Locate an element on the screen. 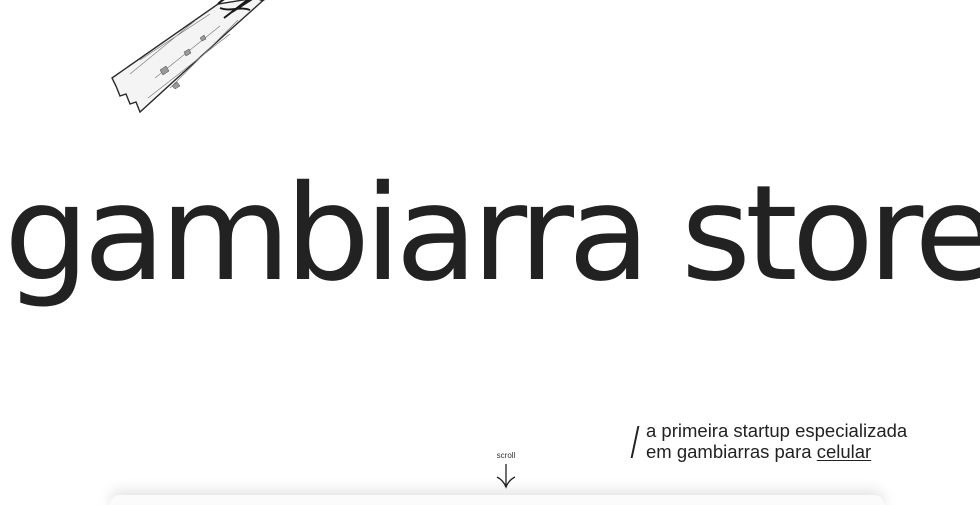 Image resolution: width=980 pixels, height=505 pixels. duct-tape-icon is located at coordinates (190, 60).